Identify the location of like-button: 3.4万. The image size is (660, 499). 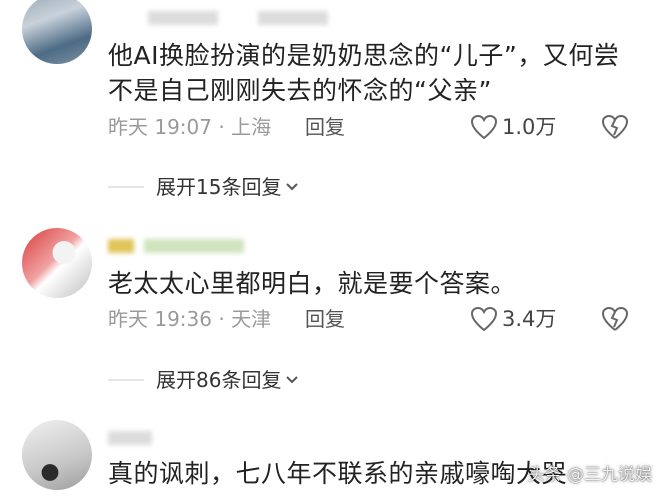
(513, 319).